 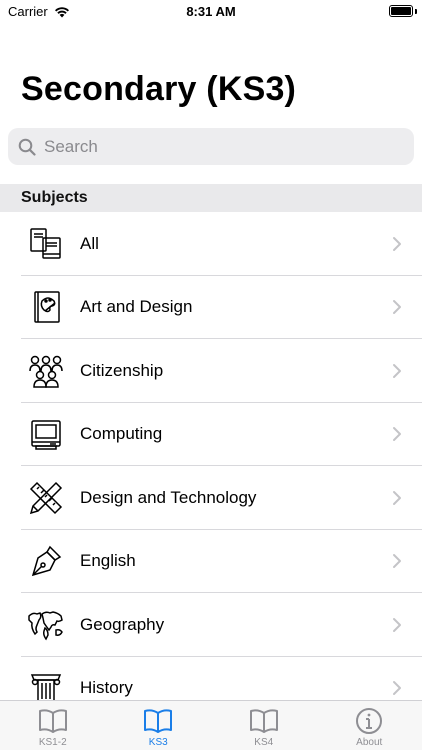 I want to click on subject-label: English, so click(x=108, y=561).